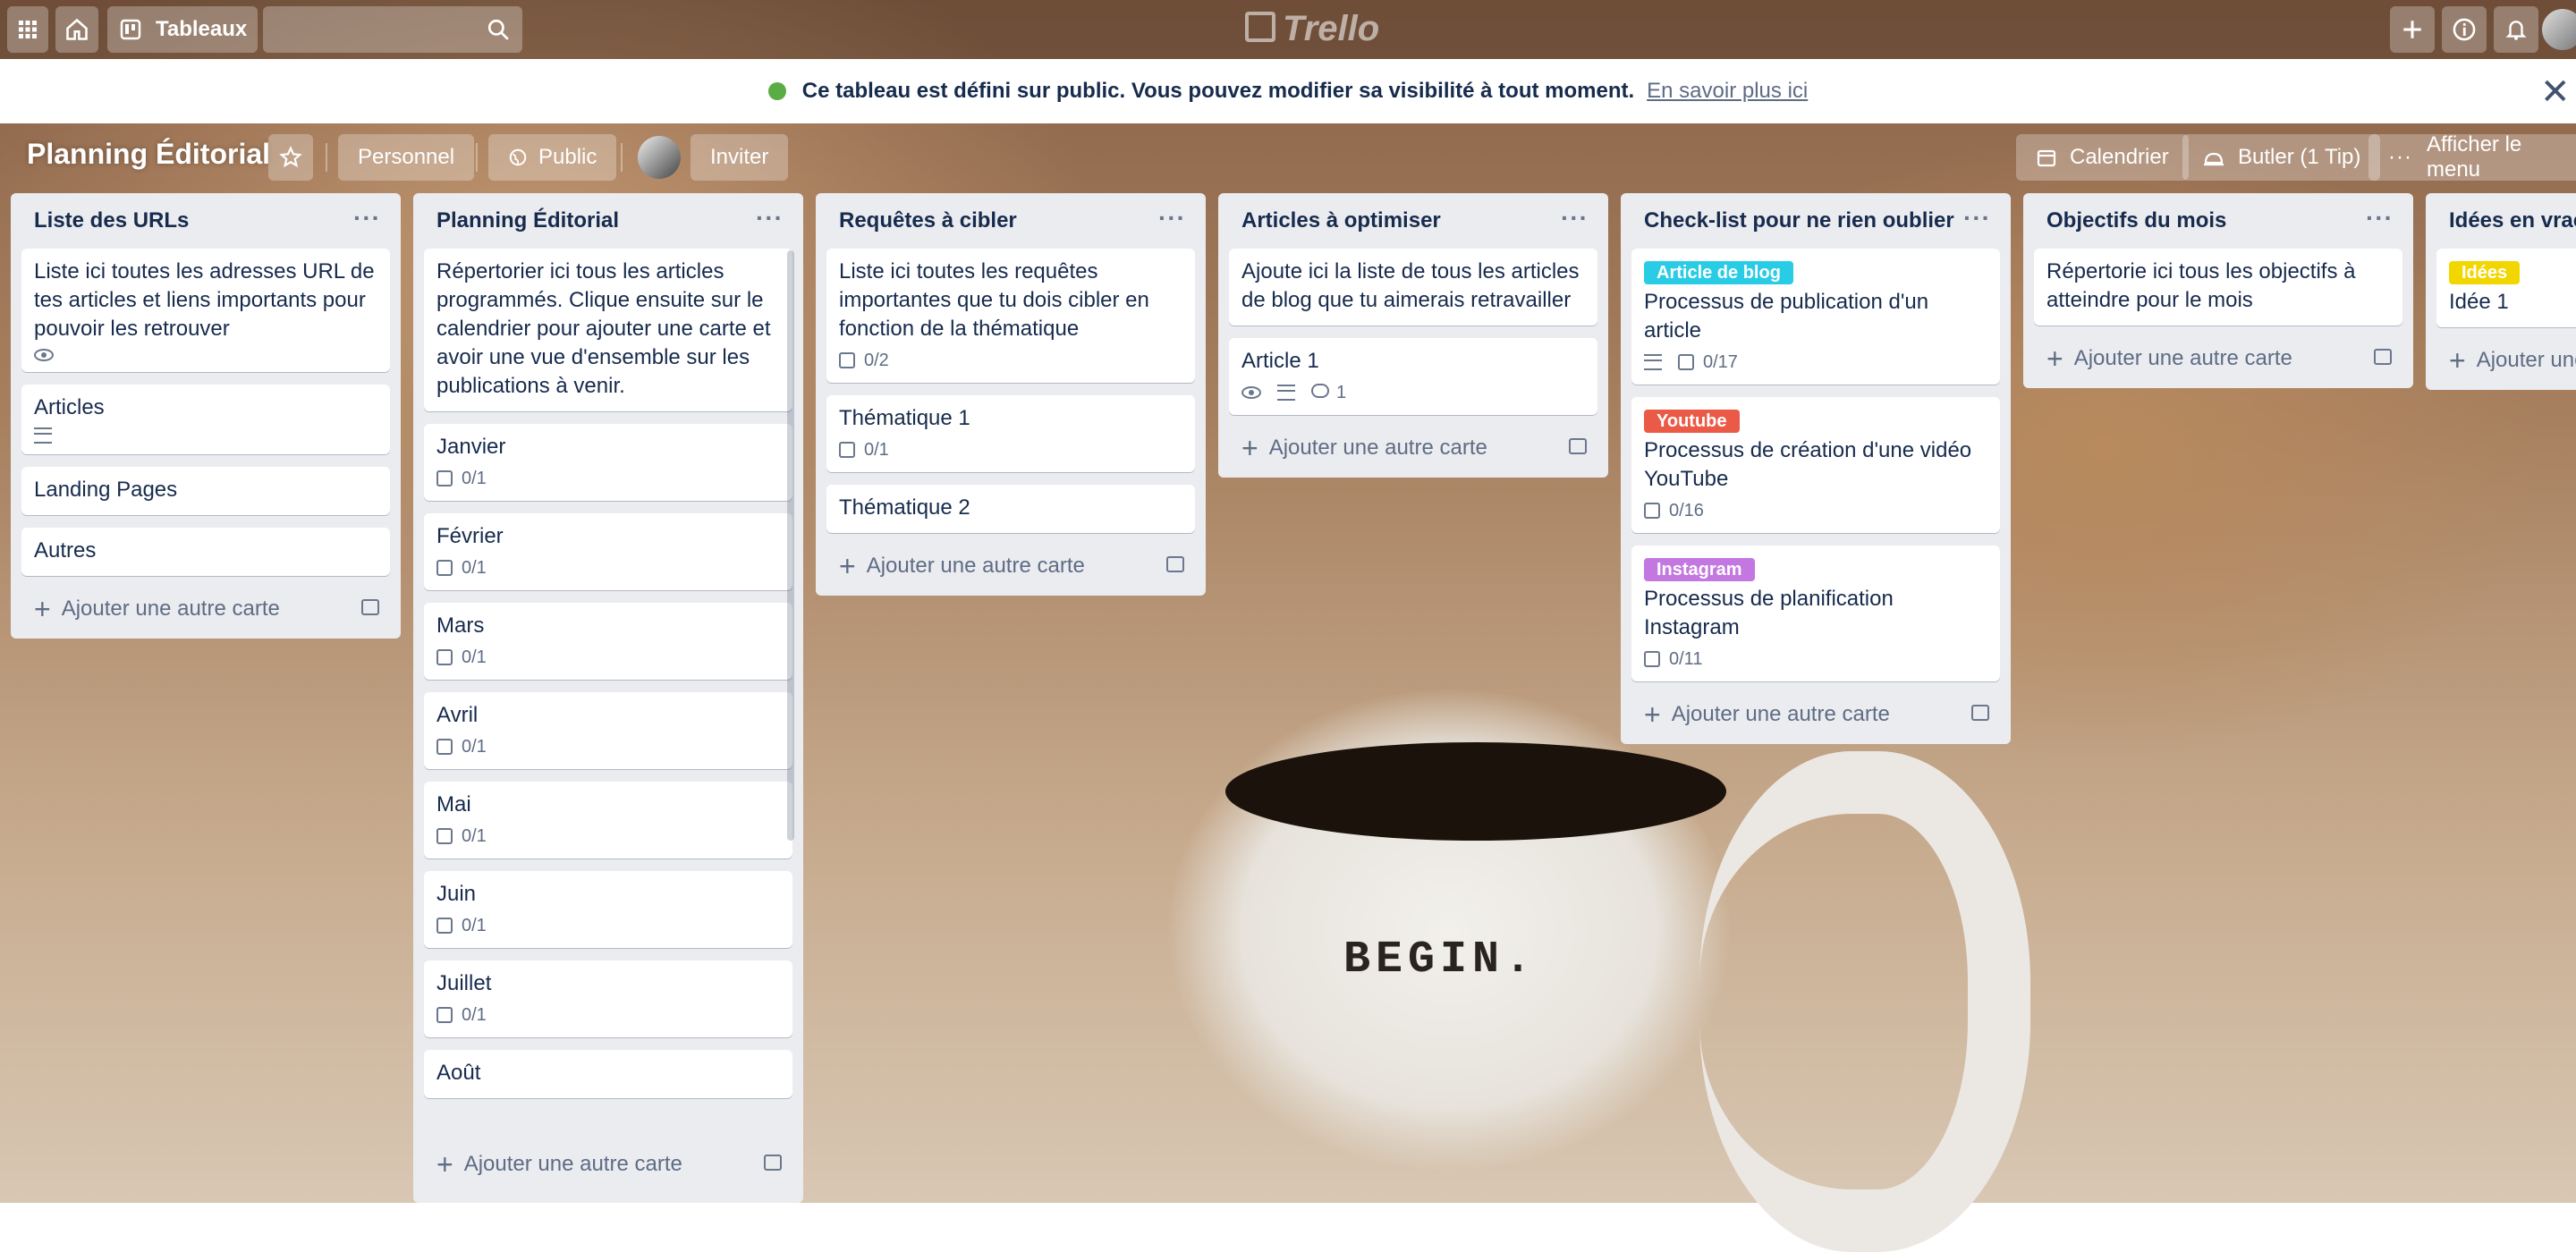 The image size is (2576, 1252). Describe the element at coordinates (608, 1074) in the screenshot. I see `list-card: Août` at that location.